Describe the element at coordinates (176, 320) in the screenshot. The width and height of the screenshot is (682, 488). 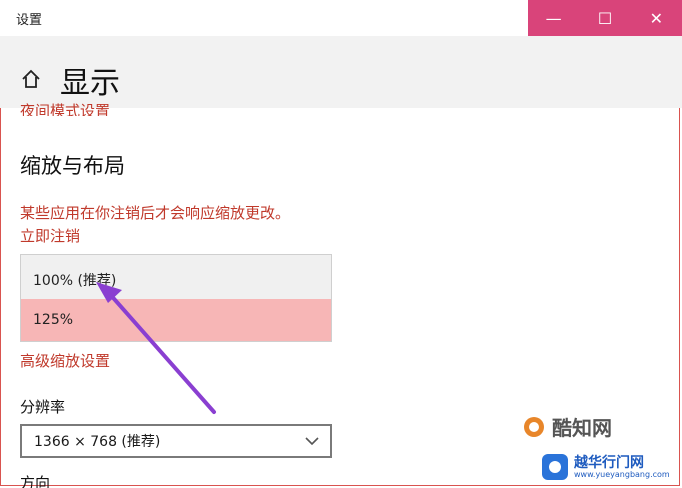
I see `scale-option-125: 125%` at that location.